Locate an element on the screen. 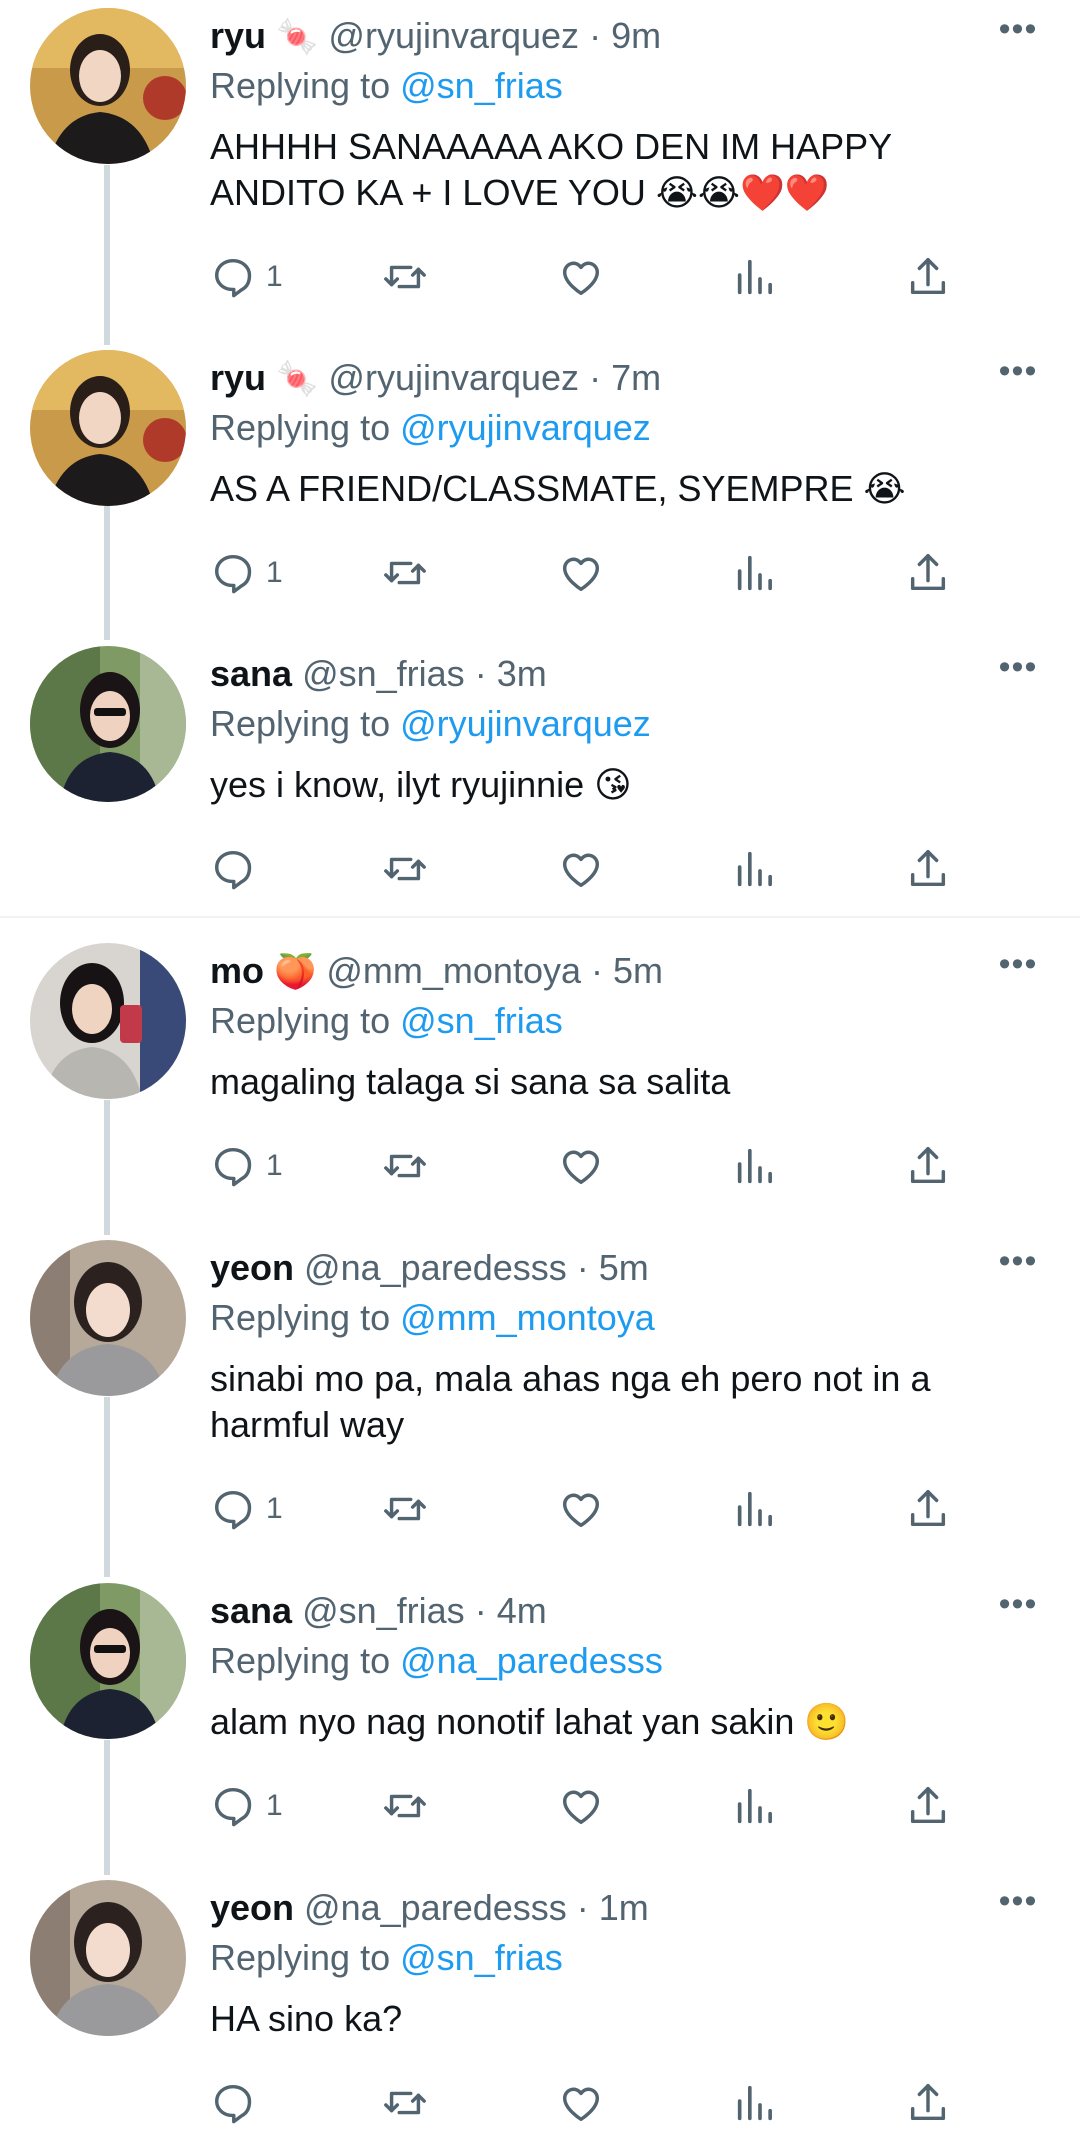 The height and width of the screenshot is (2143, 1080). replying-to: Replying to @sn_frias is located at coordinates (386, 86).